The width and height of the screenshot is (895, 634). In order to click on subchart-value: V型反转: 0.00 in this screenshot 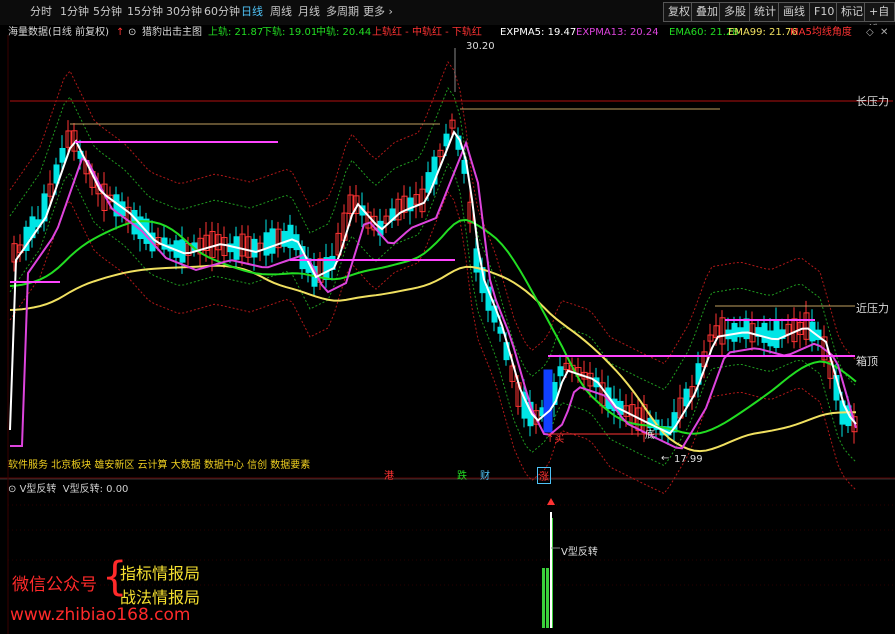, I will do `click(95, 489)`.